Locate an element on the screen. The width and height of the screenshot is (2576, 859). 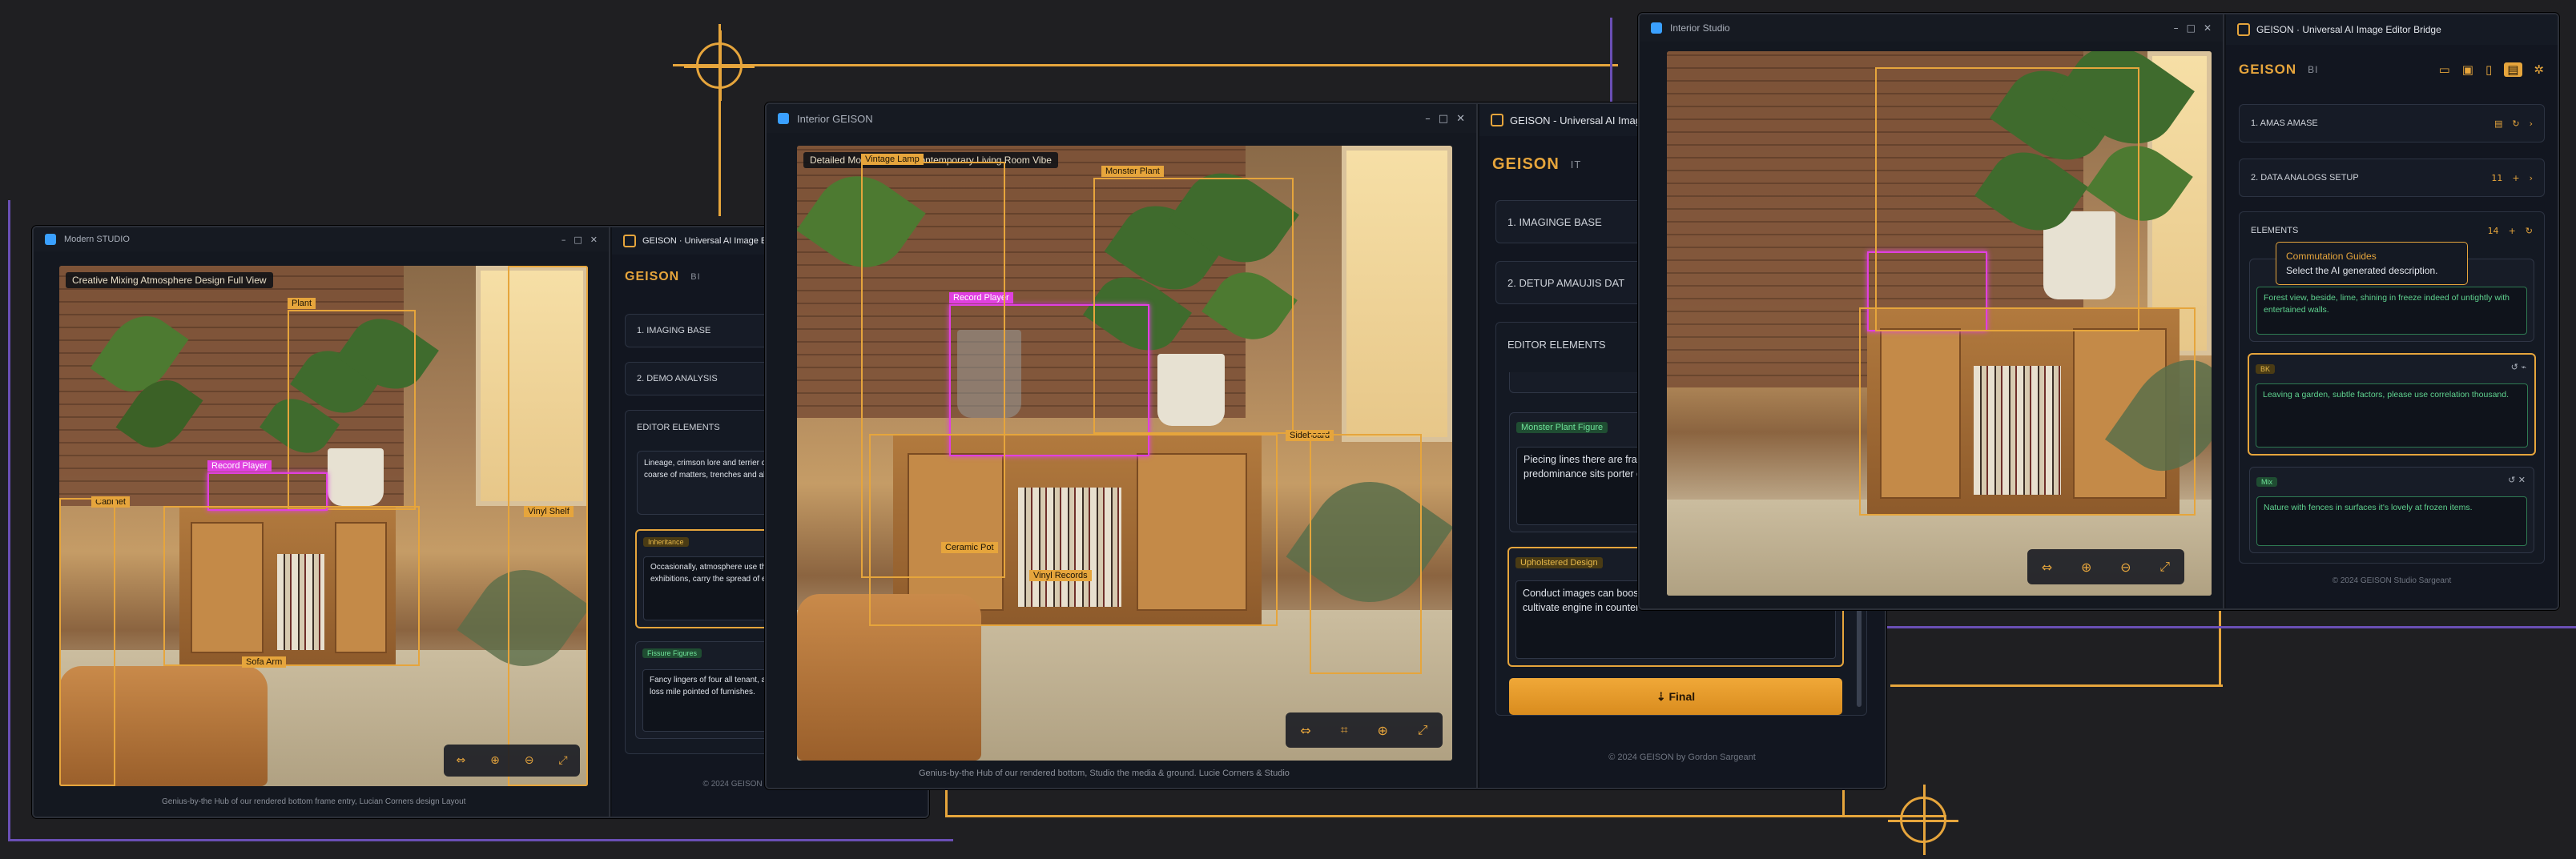
tab-title: Interior GEISON is located at coordinates (835, 119).